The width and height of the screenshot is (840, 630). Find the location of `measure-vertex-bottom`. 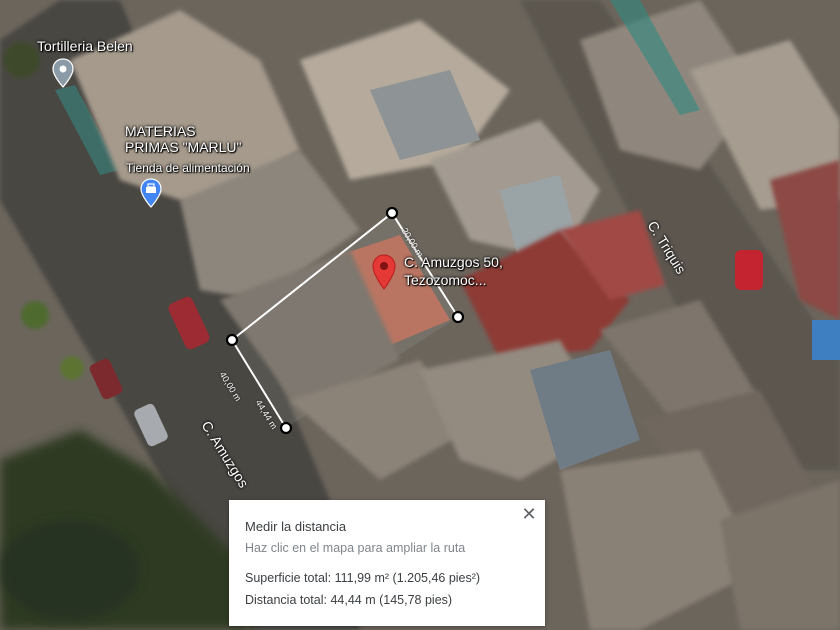

measure-vertex-bottom is located at coordinates (286, 428).